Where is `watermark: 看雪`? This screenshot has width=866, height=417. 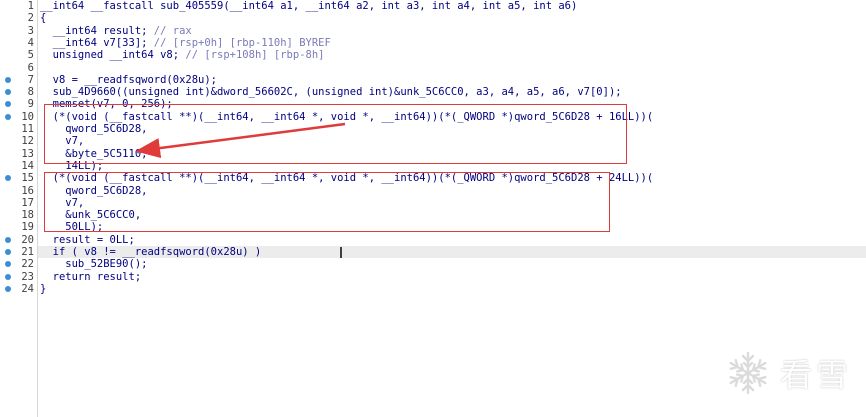
watermark: 看雪 is located at coordinates (788, 373).